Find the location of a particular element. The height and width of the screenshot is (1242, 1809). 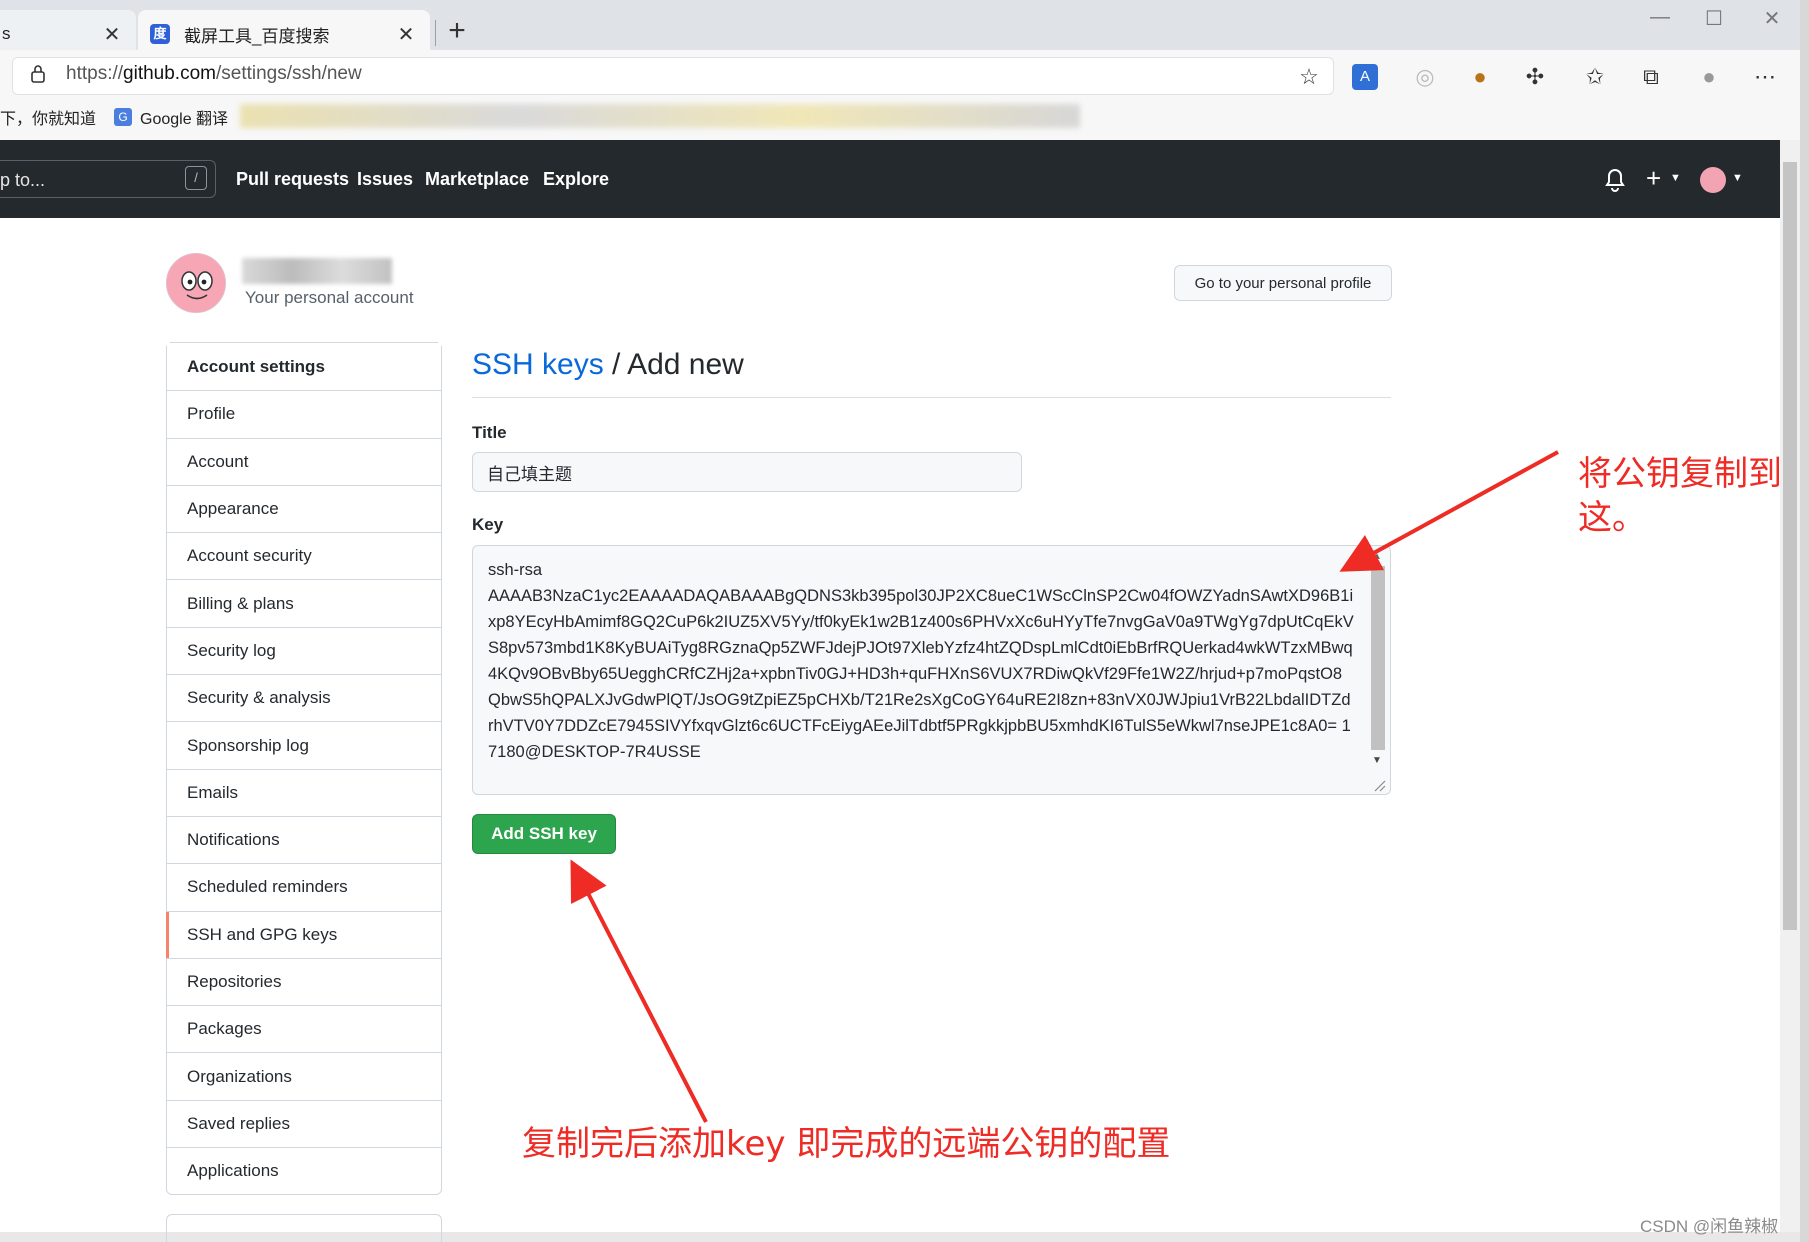

watermark: CSDN @闲鱼辣椒 is located at coordinates (1709, 1226).